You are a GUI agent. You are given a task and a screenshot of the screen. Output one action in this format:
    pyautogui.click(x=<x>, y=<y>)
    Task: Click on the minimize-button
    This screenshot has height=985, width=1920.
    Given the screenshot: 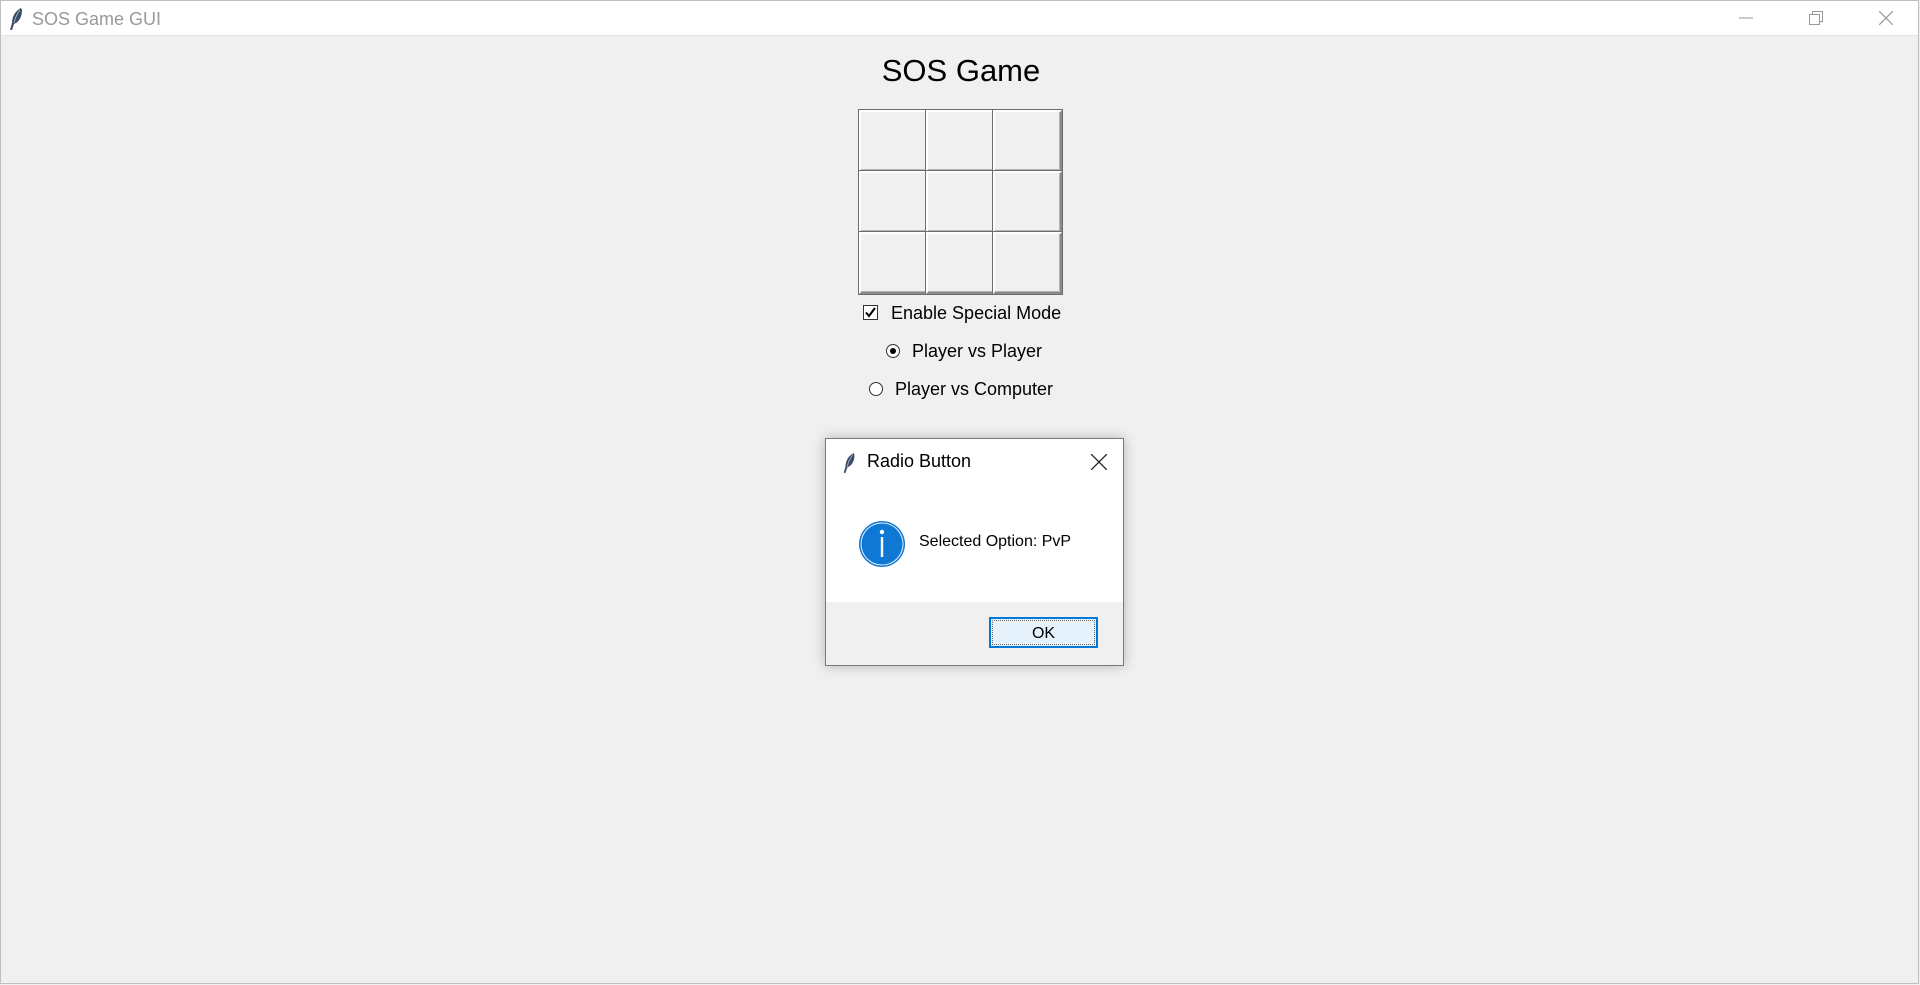 What is the action you would take?
    pyautogui.click(x=1746, y=18)
    